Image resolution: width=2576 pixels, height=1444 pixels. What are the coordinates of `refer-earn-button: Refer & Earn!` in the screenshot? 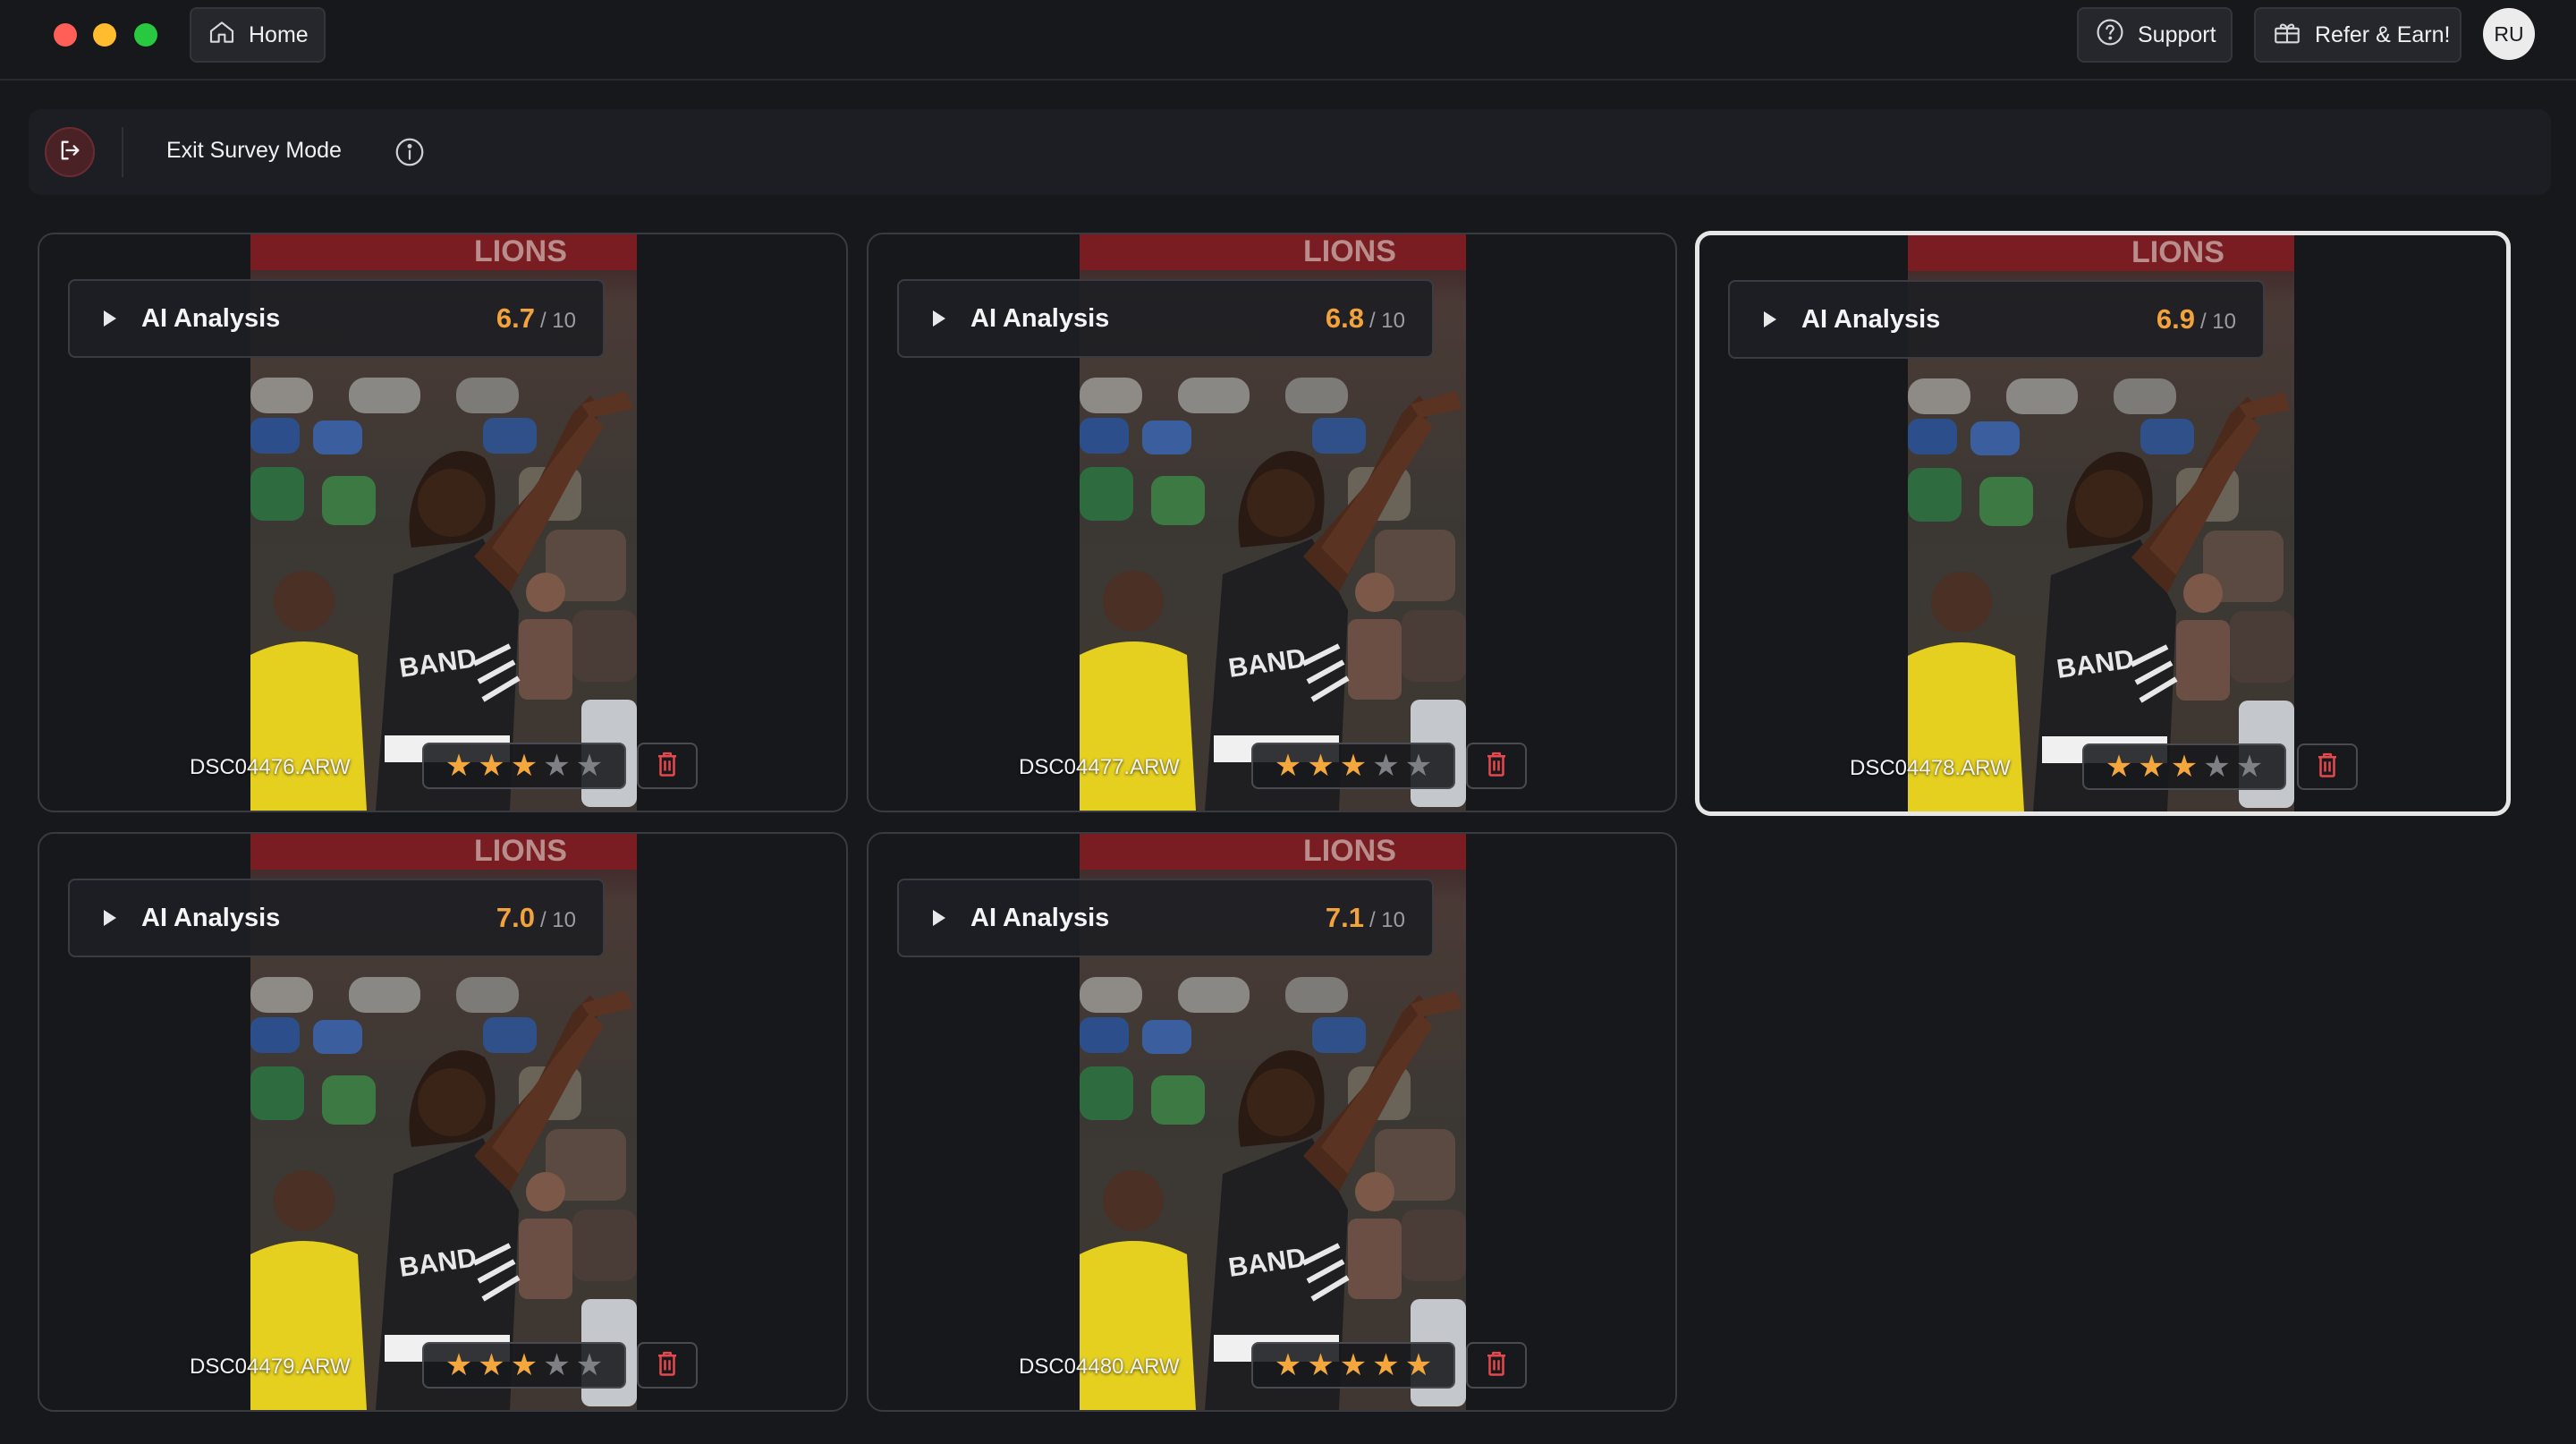 It's located at (2358, 35).